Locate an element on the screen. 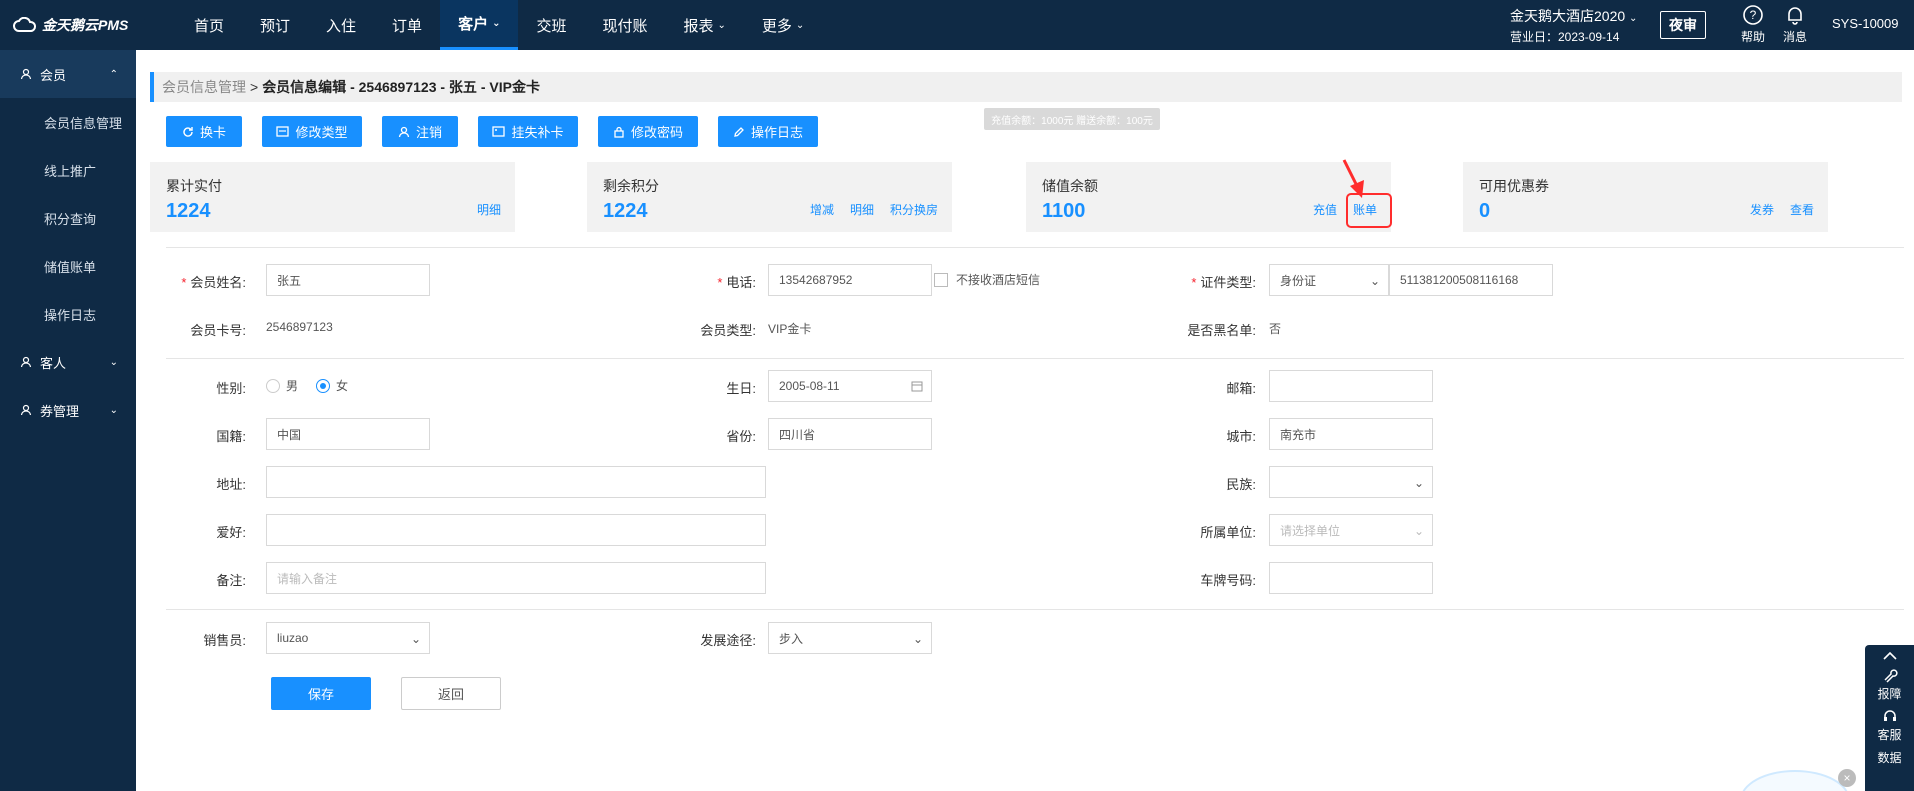 This screenshot has height=791, width=1914. sales-select: liuzao ⌄ is located at coordinates (348, 638).